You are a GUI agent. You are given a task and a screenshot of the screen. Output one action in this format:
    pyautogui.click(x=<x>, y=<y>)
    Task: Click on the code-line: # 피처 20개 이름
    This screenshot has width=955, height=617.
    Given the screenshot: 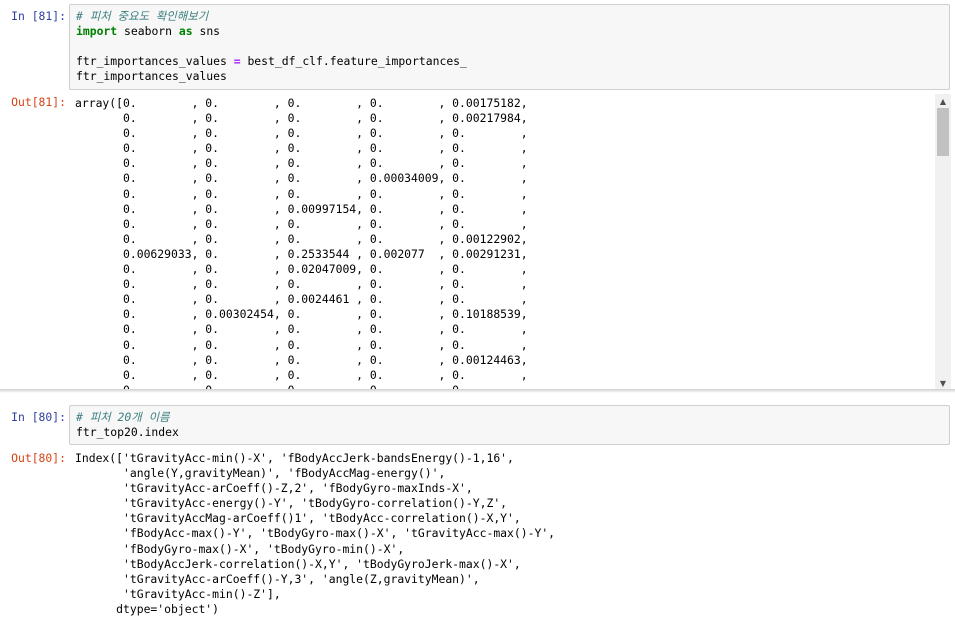 What is the action you would take?
    pyautogui.click(x=512, y=417)
    